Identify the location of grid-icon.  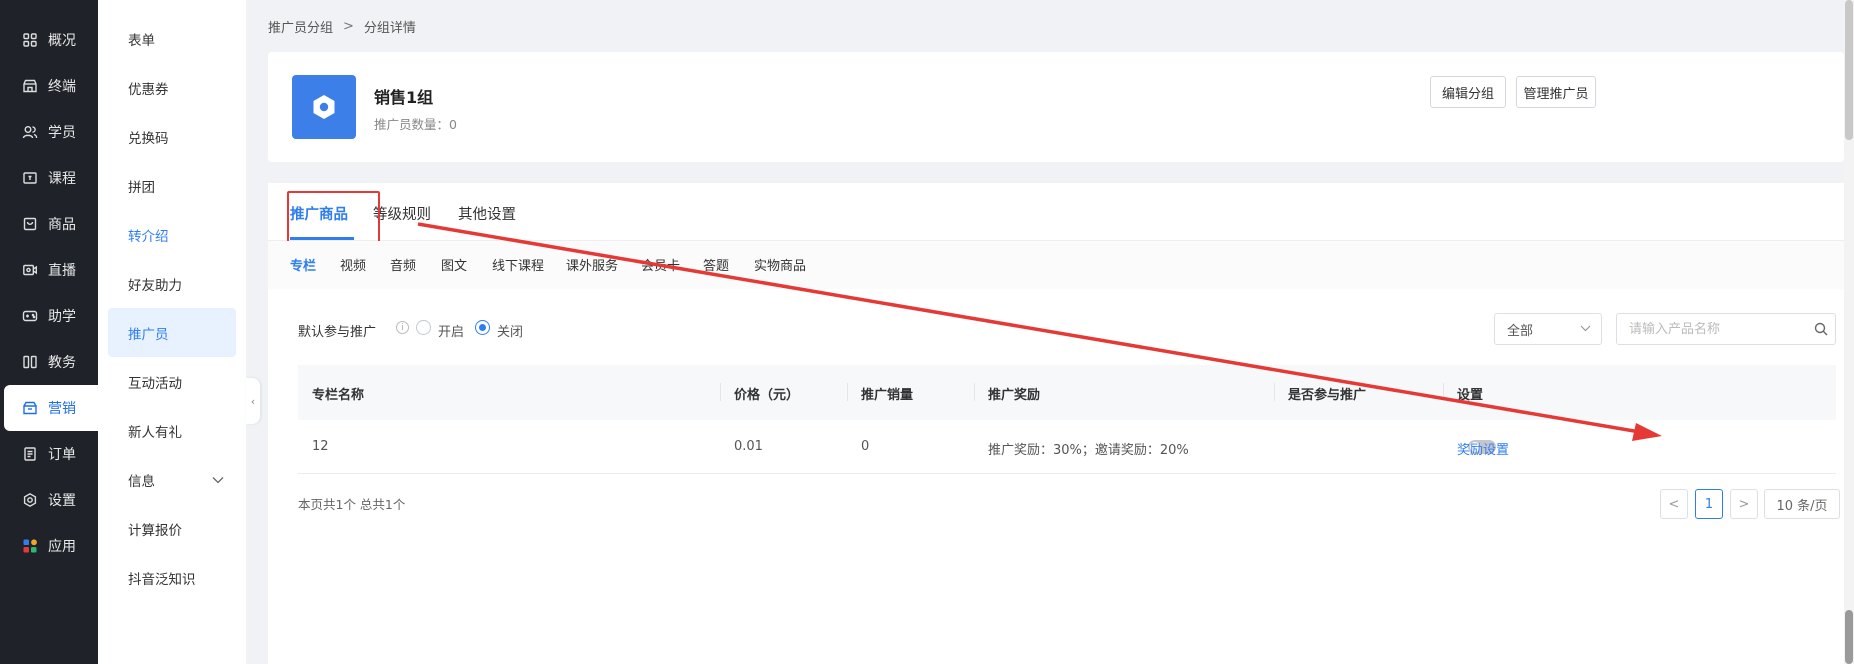
(30, 40).